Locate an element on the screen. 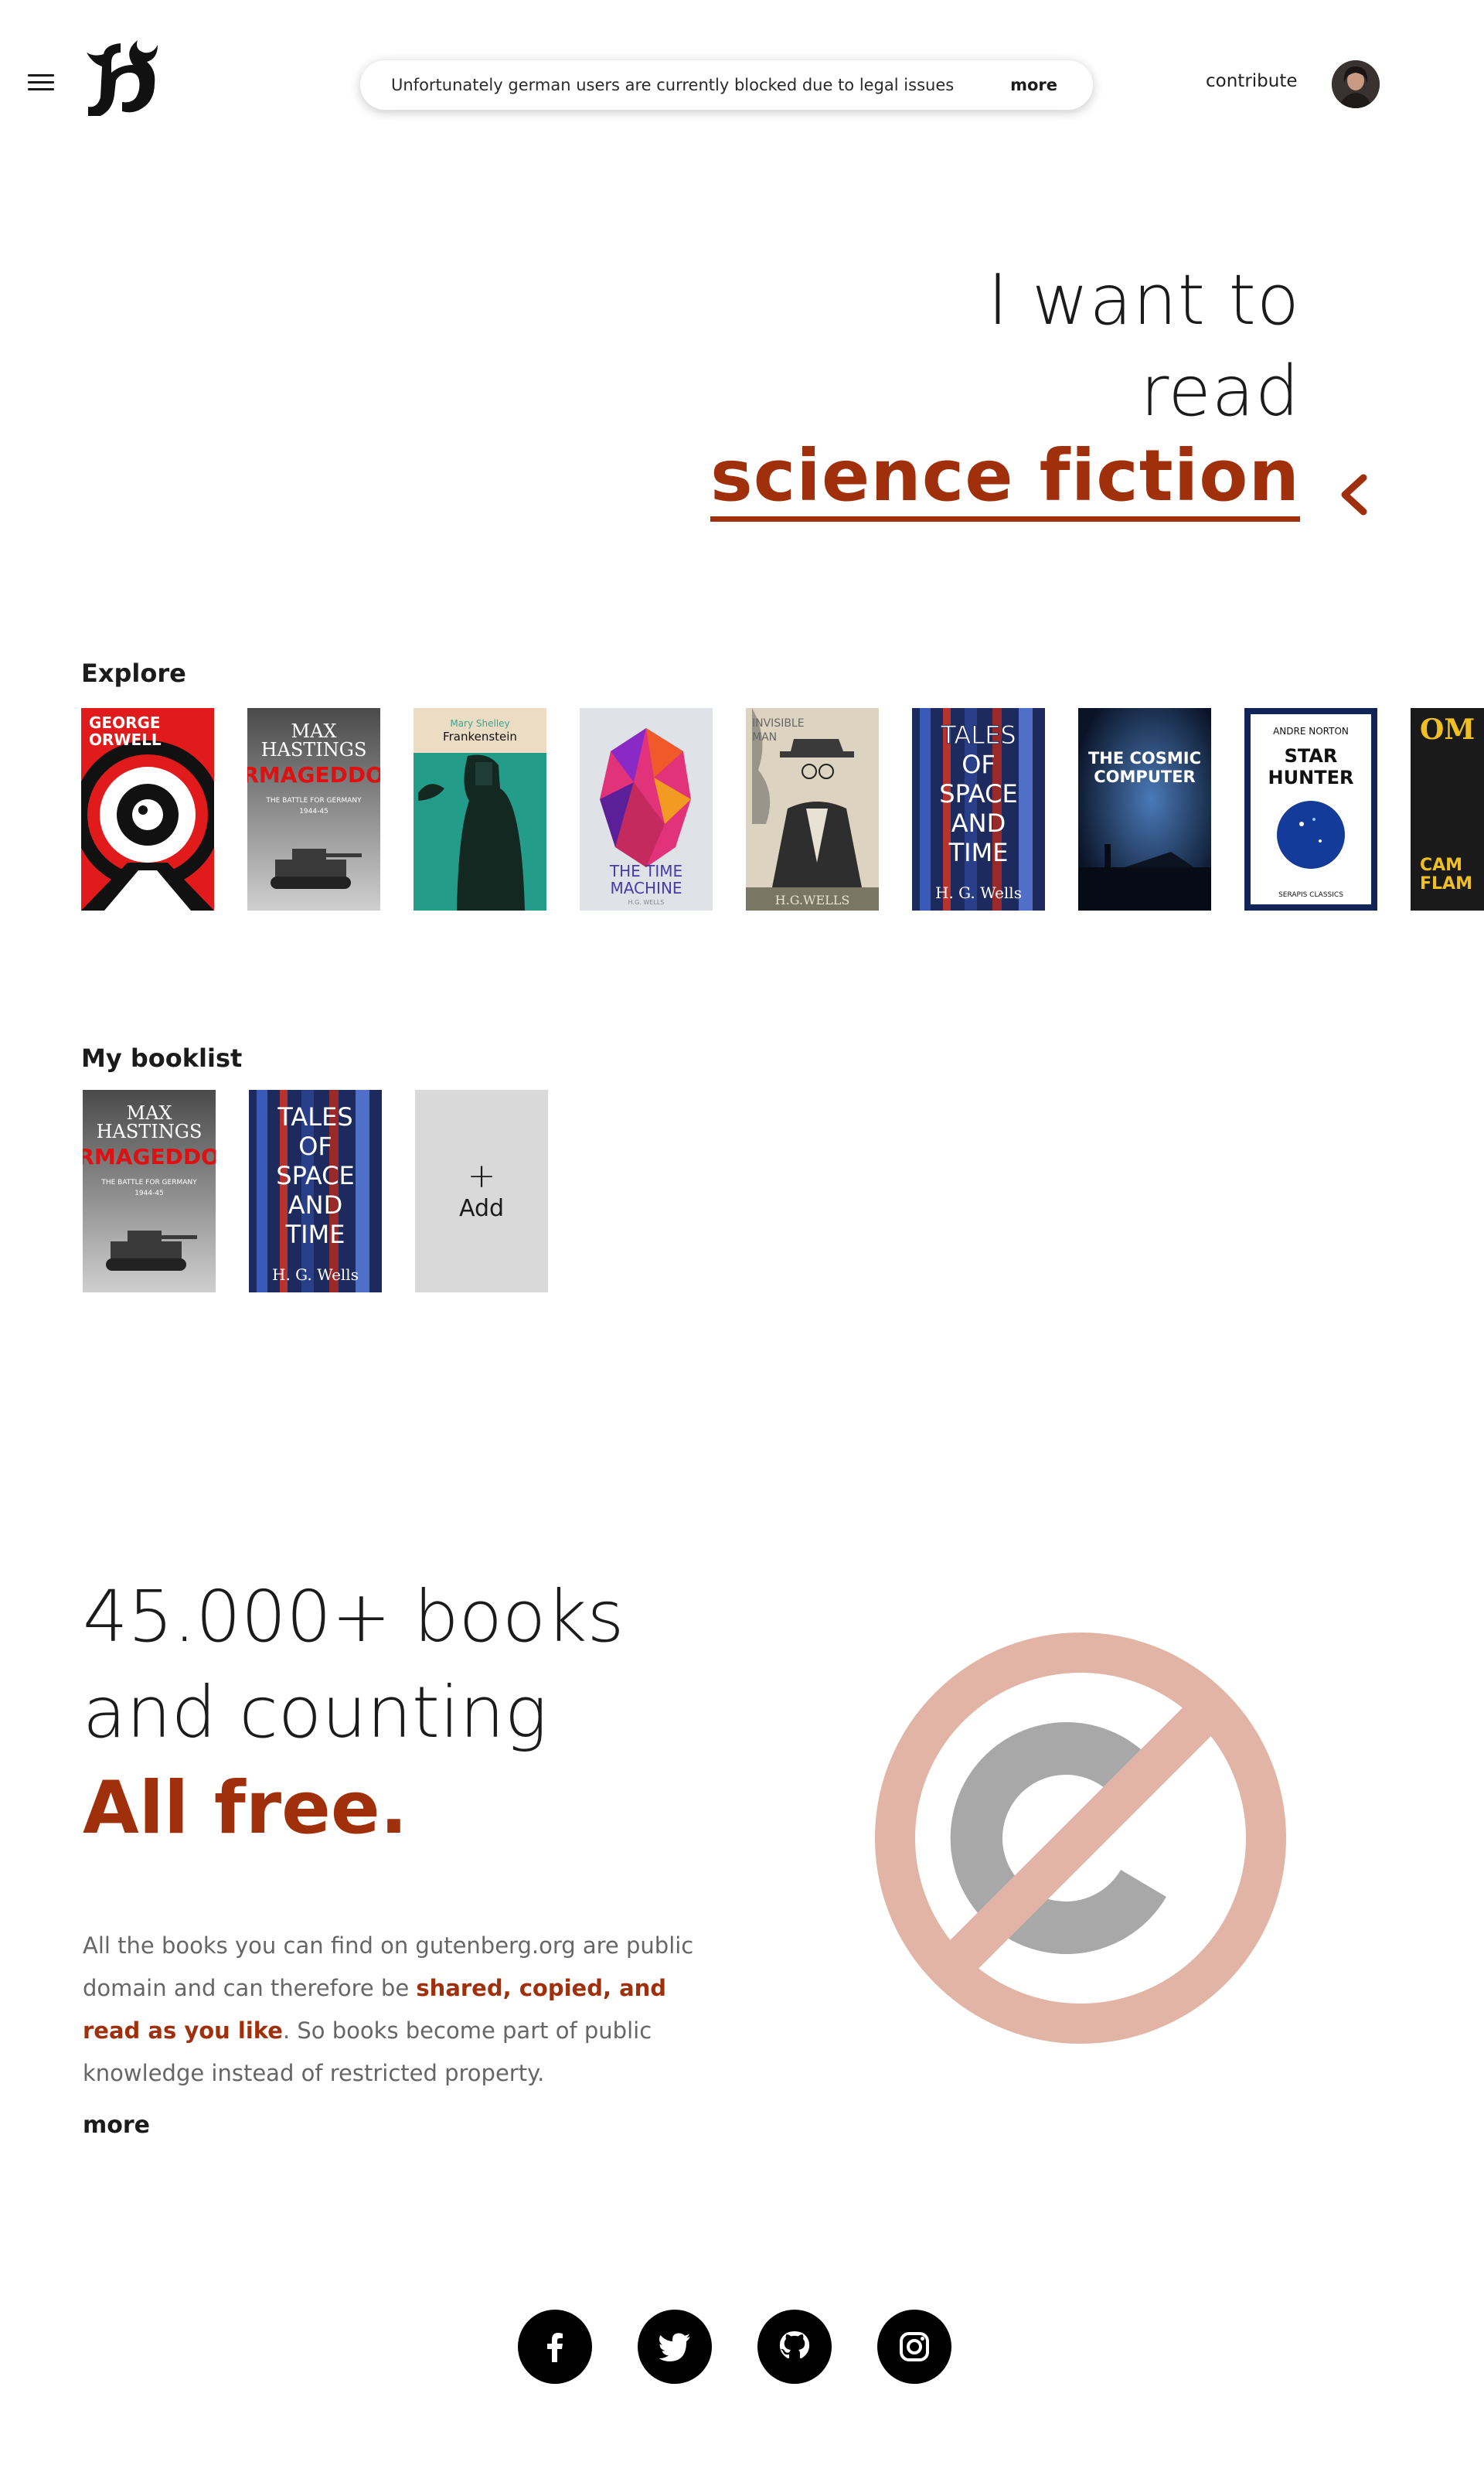  booklist-title: My booklist is located at coordinates (162, 1058).